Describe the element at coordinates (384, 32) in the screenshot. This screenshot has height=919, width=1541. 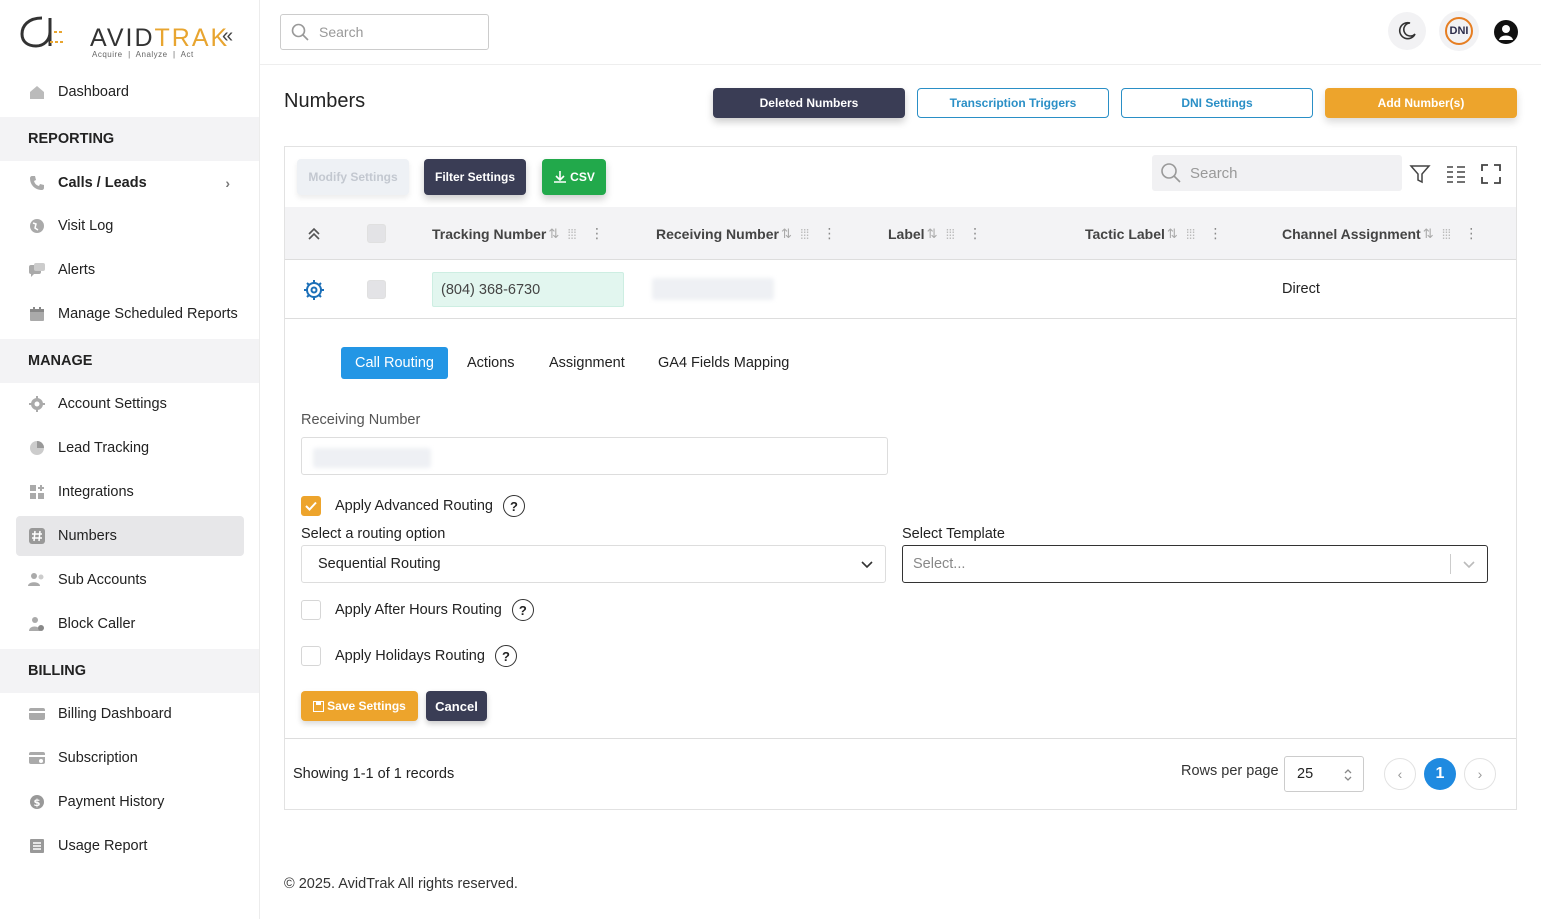
I see `top-search-input: Search` at that location.